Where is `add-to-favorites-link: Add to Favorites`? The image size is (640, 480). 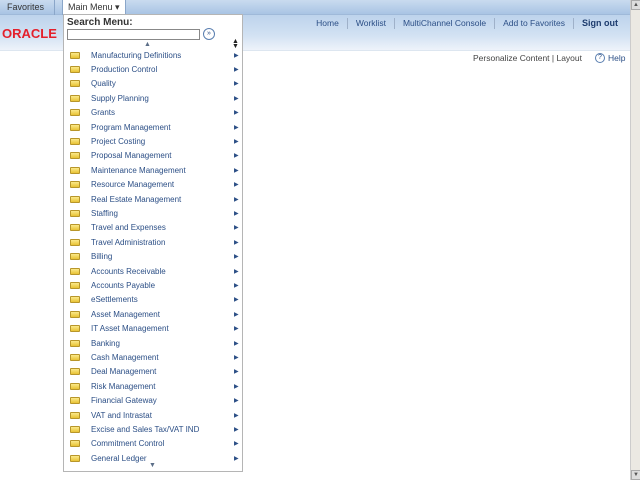 add-to-favorites-link: Add to Favorites is located at coordinates (533, 23).